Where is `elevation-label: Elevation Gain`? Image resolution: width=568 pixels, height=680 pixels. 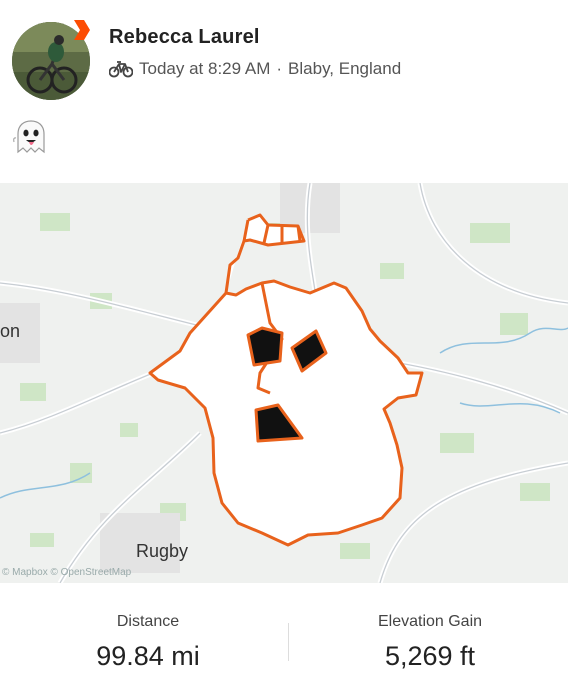
elevation-label: Elevation Gain is located at coordinates (430, 621).